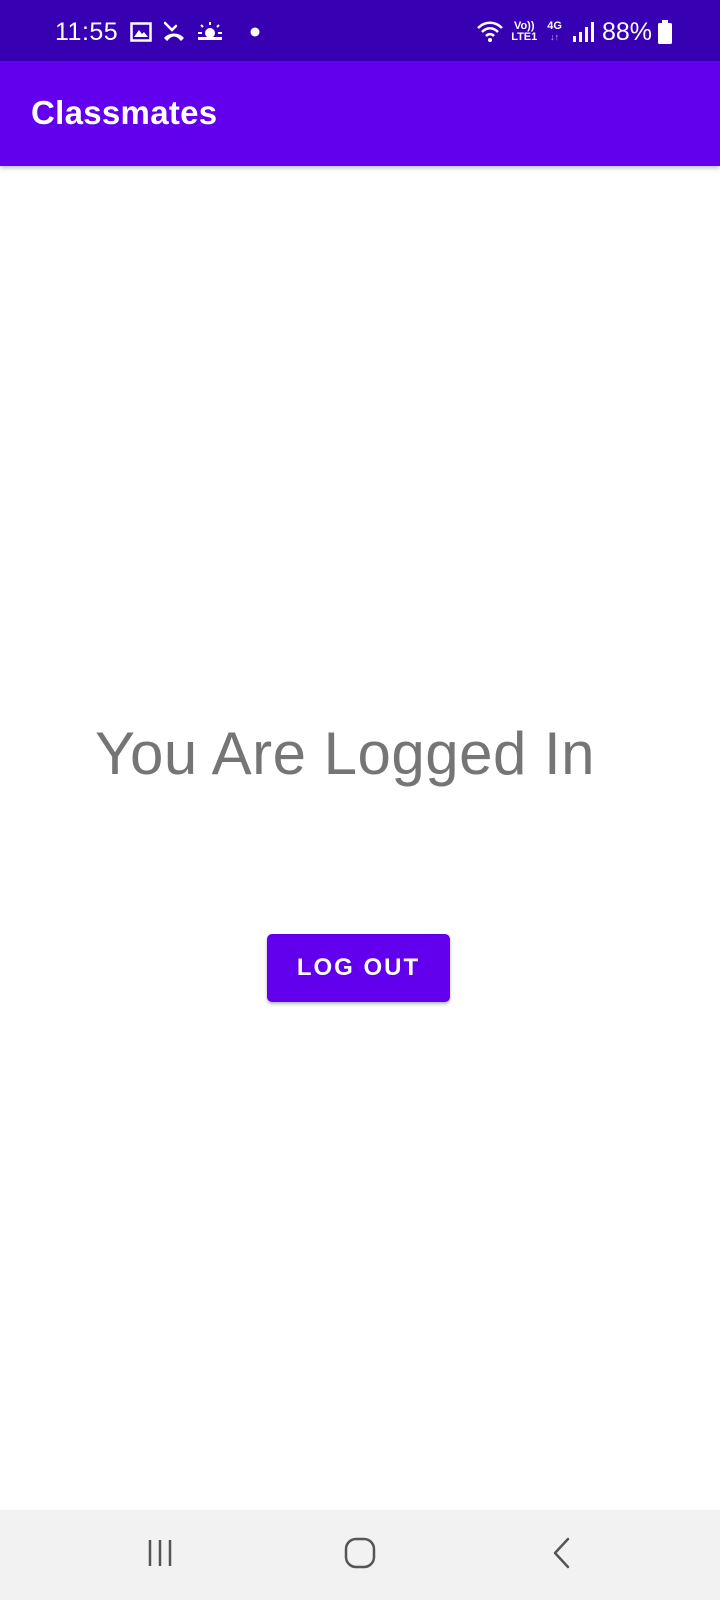 The height and width of the screenshot is (1600, 720). Describe the element at coordinates (524, 37) in the screenshot. I see `volte-bottom-label: LTE1` at that location.